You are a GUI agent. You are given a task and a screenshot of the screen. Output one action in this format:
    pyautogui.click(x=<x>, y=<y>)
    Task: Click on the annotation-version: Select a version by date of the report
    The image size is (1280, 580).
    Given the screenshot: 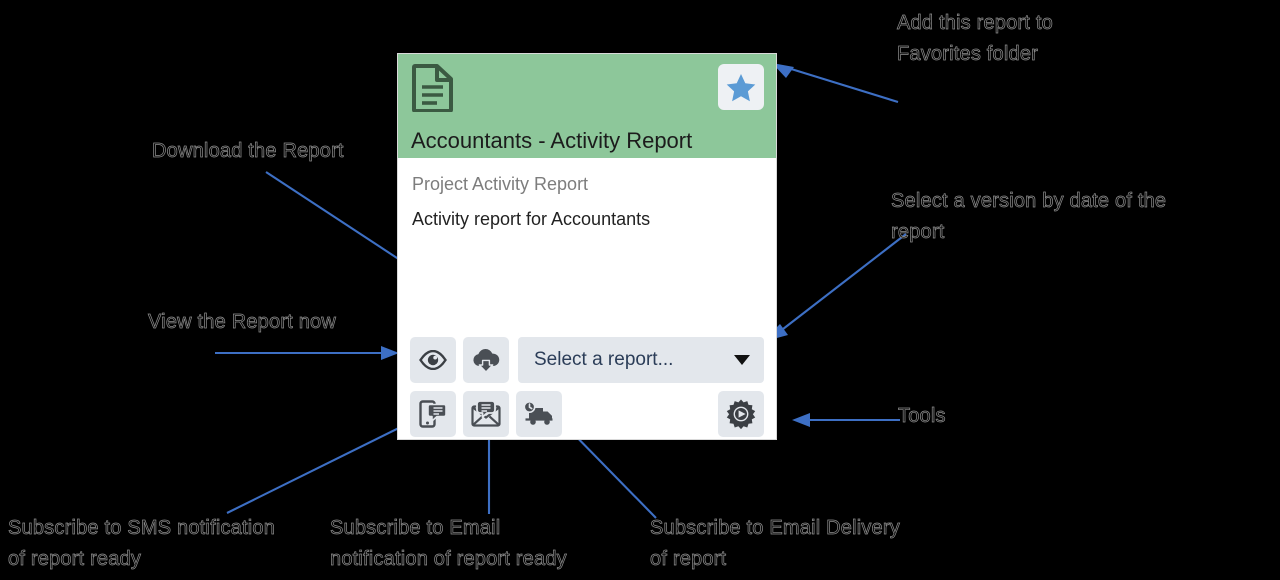 What is the action you would take?
    pyautogui.click(x=1029, y=217)
    